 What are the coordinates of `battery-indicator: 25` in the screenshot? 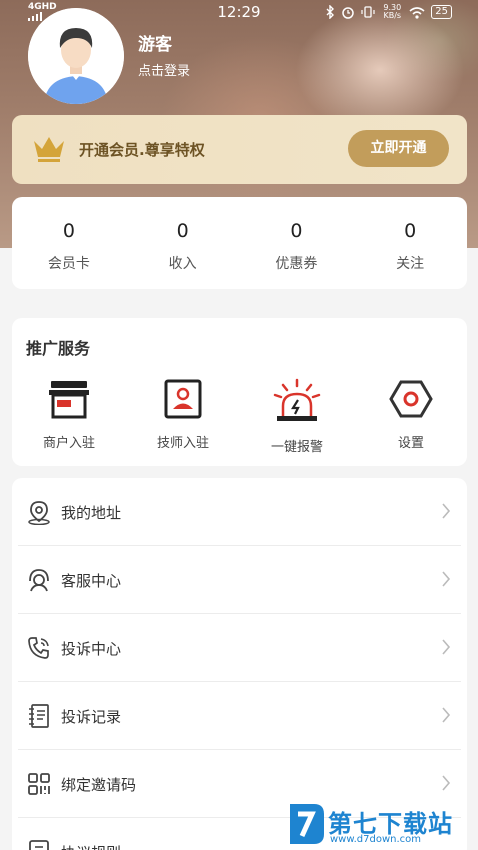 It's located at (441, 12).